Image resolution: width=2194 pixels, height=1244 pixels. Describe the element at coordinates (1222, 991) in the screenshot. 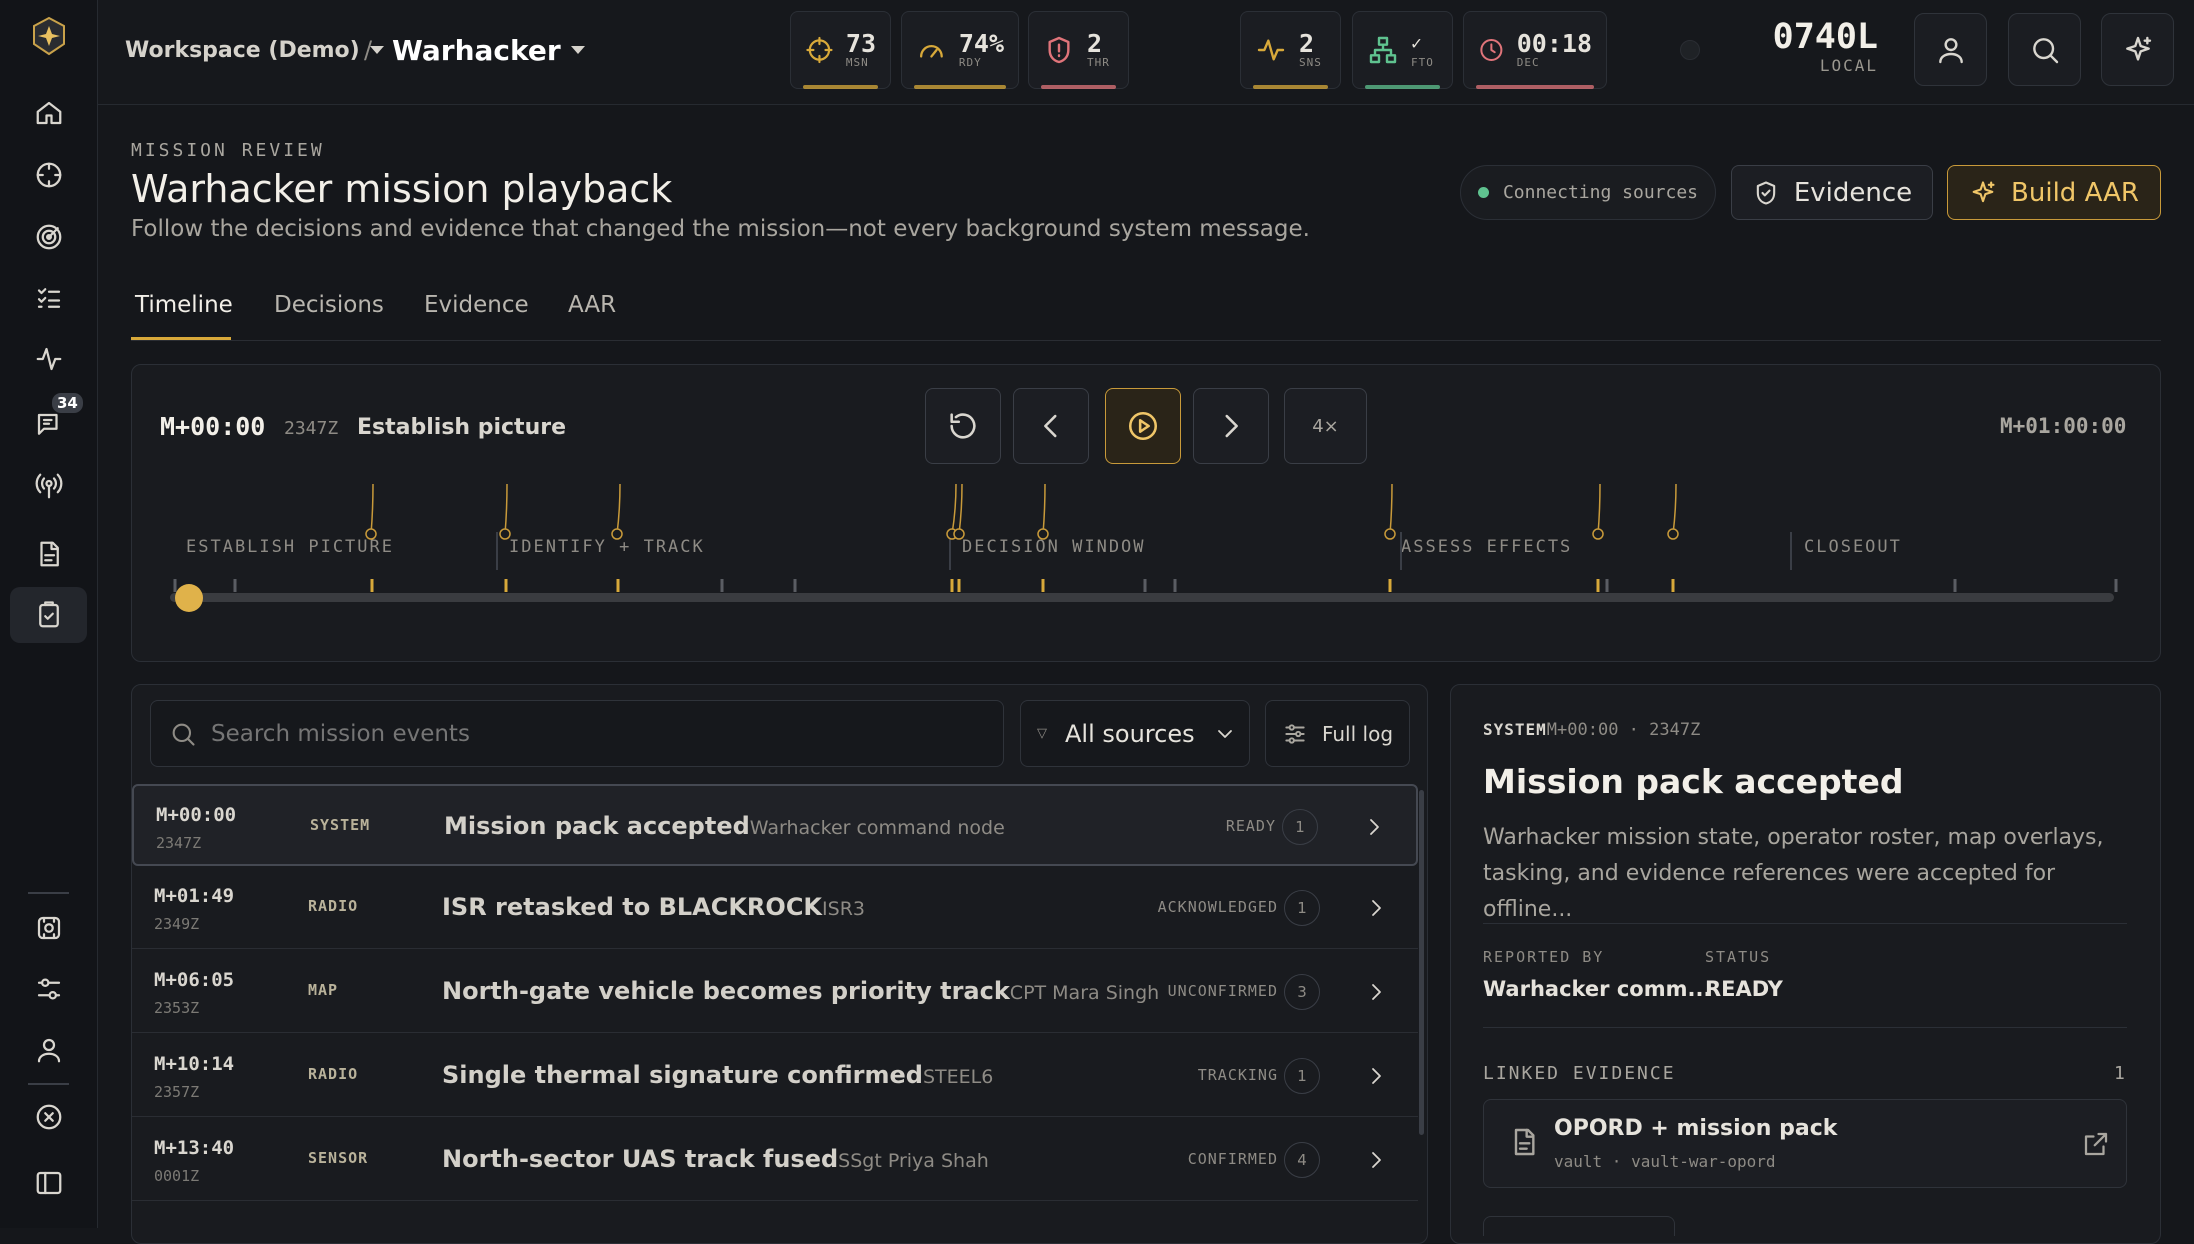

I see `event-status: UNCONFIRMED` at that location.